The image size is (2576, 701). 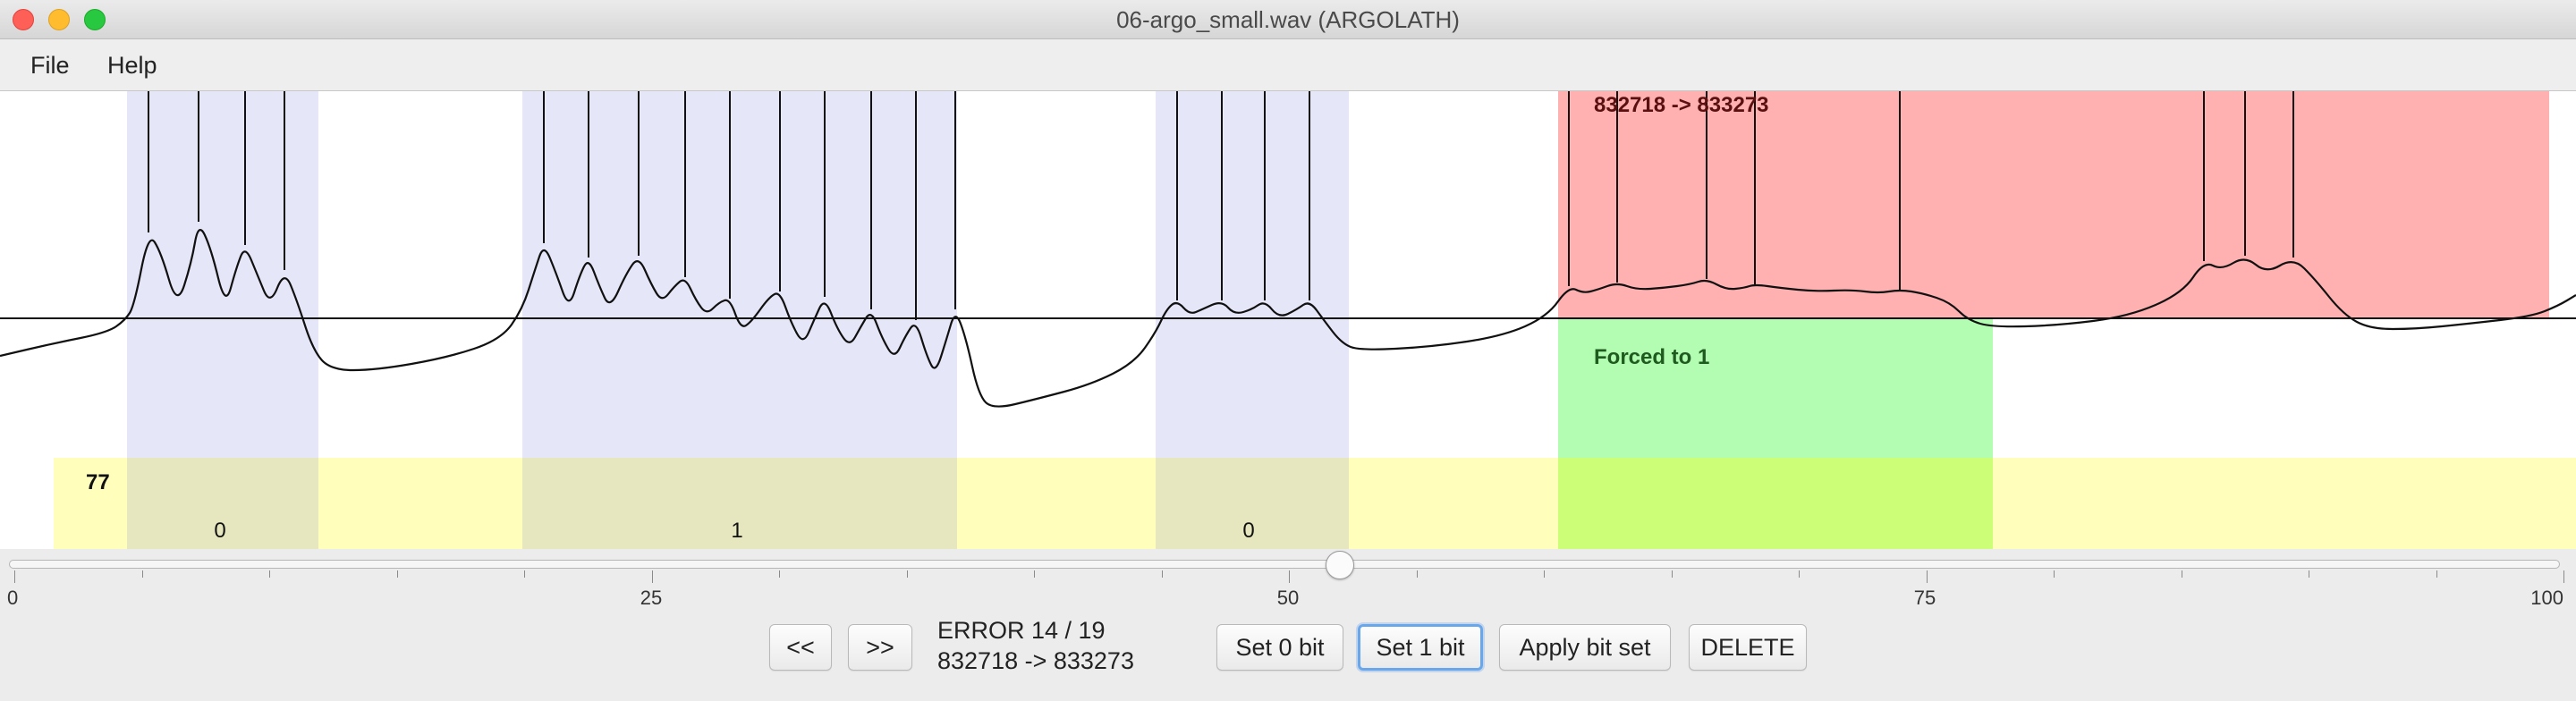 What do you see at coordinates (1021, 630) in the screenshot?
I see `error-counter-text: ERROR 14 / 19` at bounding box center [1021, 630].